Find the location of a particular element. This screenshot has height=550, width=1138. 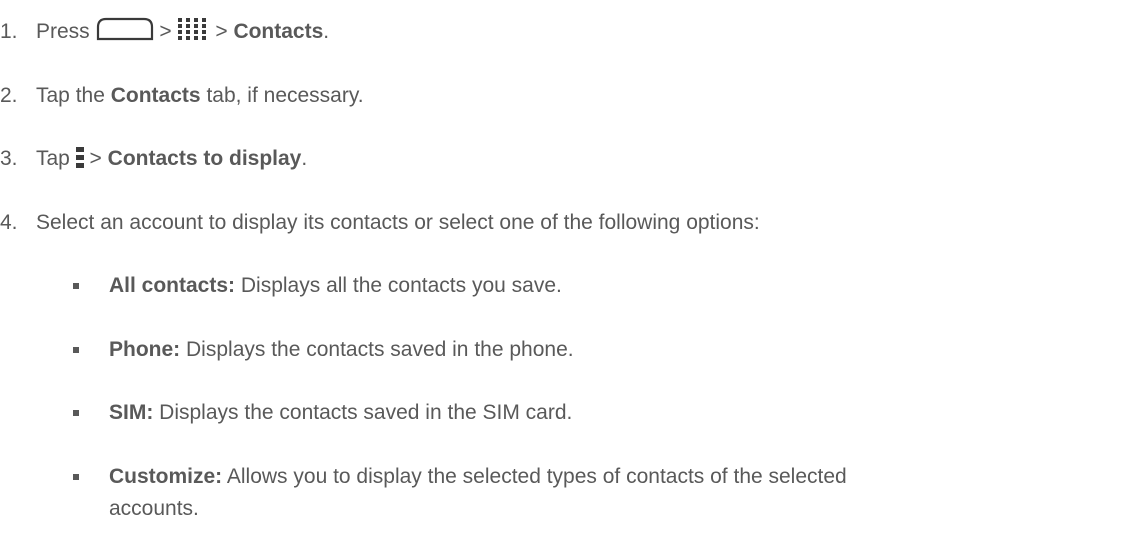

menu-icon is located at coordinates (79, 158).